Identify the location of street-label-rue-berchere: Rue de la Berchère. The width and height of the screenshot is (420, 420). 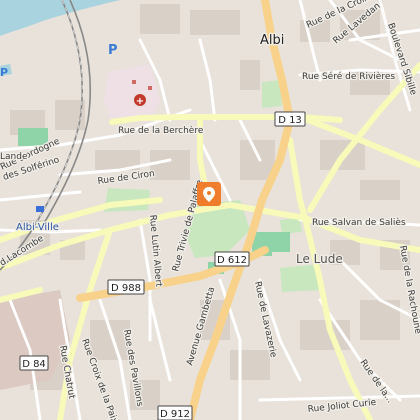
(161, 130).